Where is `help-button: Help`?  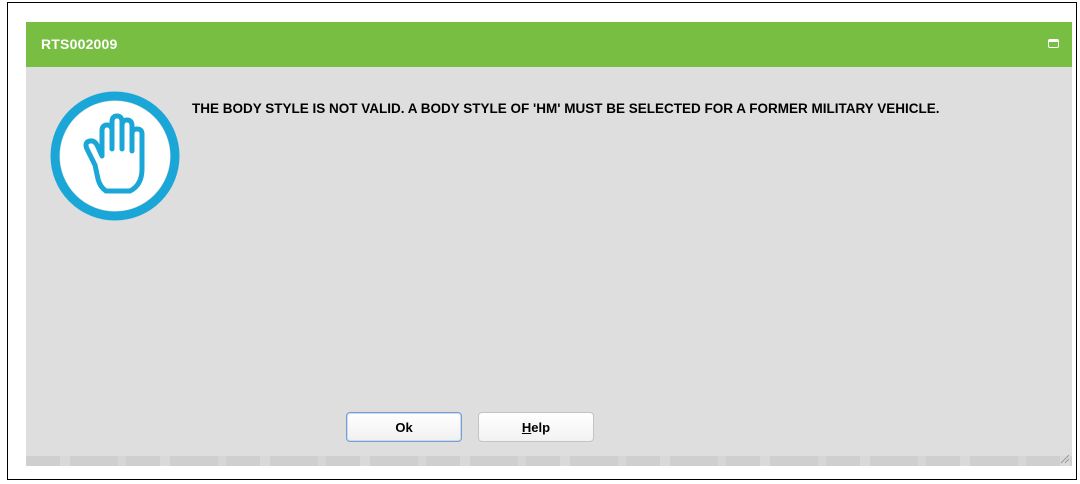
help-button: Help is located at coordinates (536, 427).